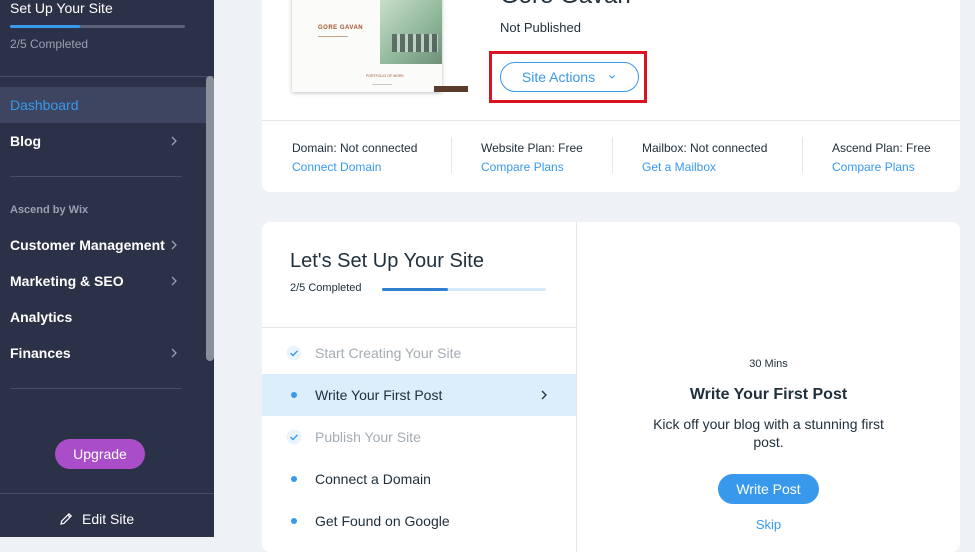 Image resolution: width=975 pixels, height=552 pixels. I want to click on step-start-creating-site: Start Creating Your Site, so click(419, 353).